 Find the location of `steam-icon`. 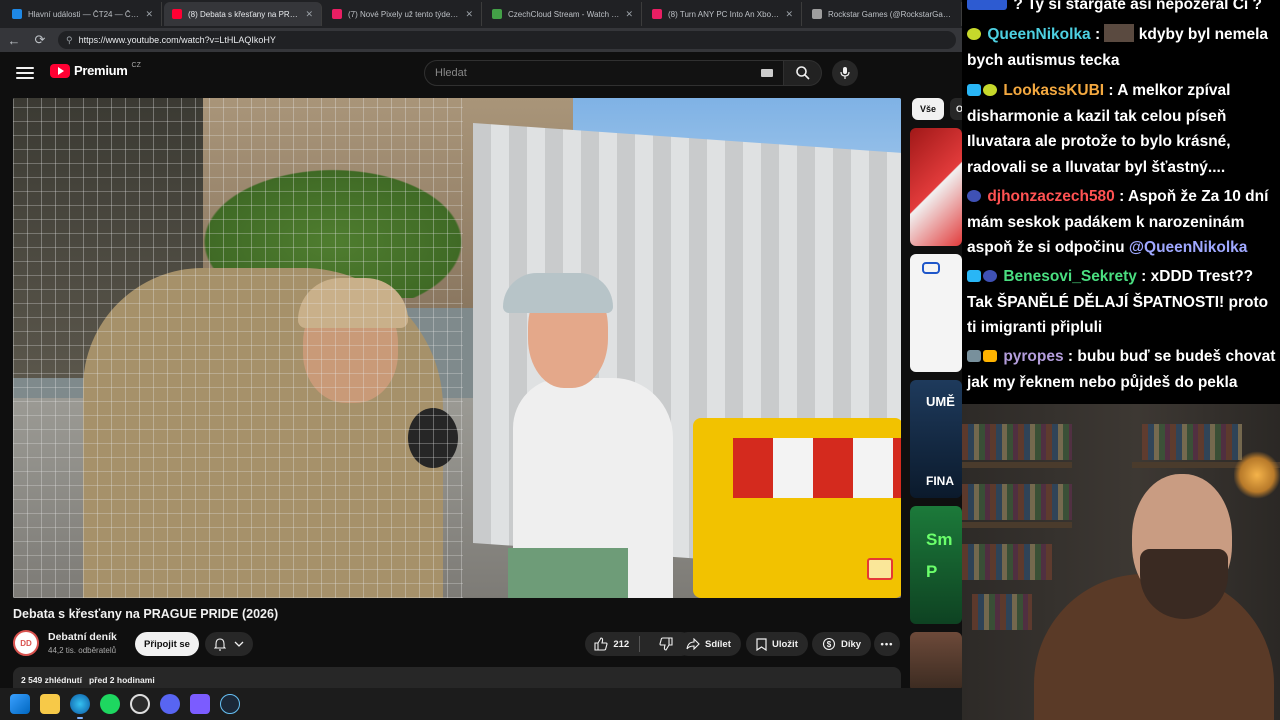

steam-icon is located at coordinates (230, 704).